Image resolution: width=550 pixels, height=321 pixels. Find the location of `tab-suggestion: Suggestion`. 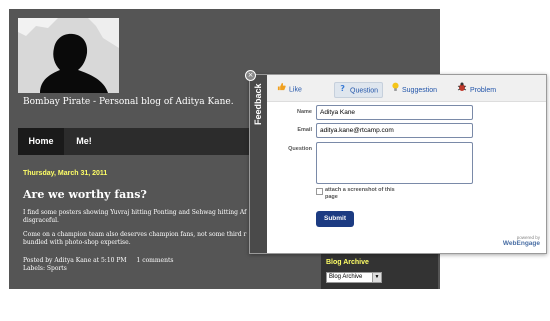

tab-suggestion: Suggestion is located at coordinates (414, 89).